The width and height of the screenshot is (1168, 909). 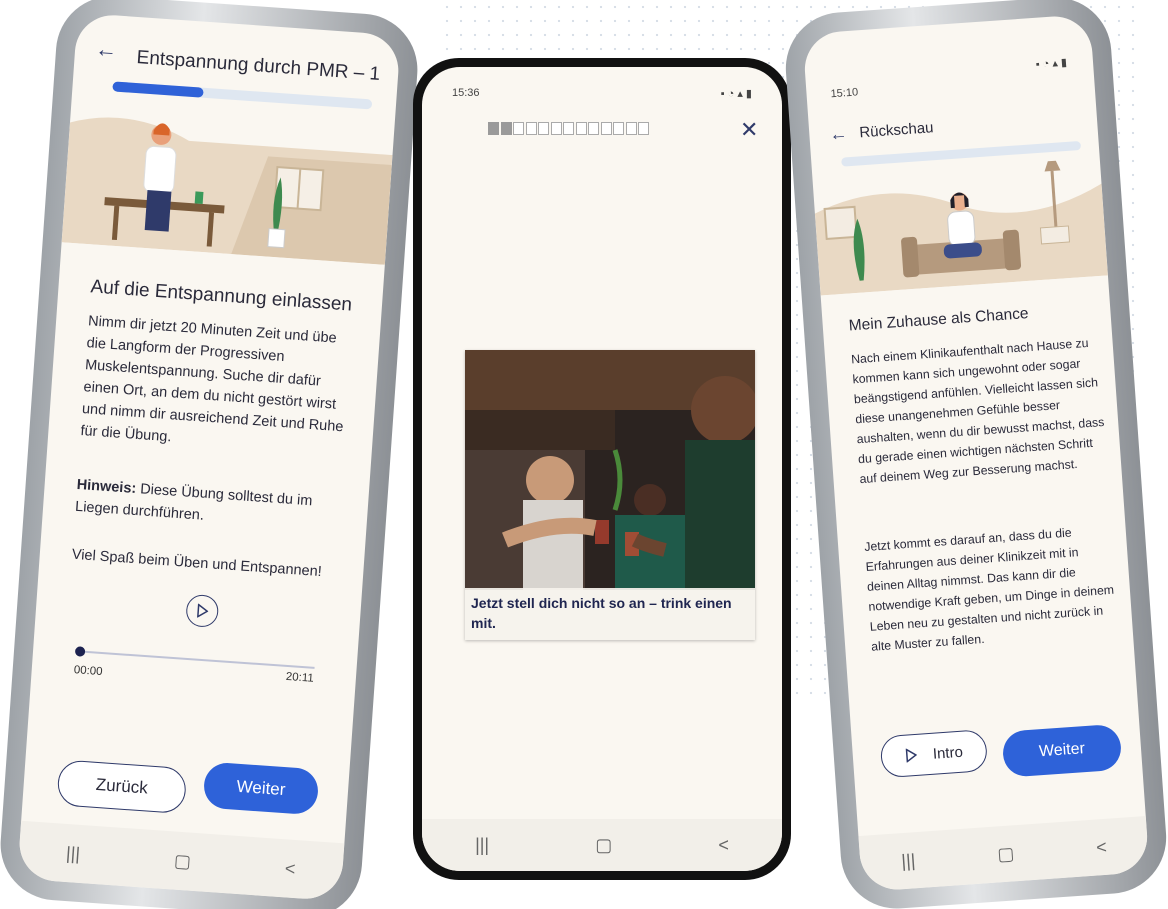 I want to click on play-button, so click(x=202, y=610).